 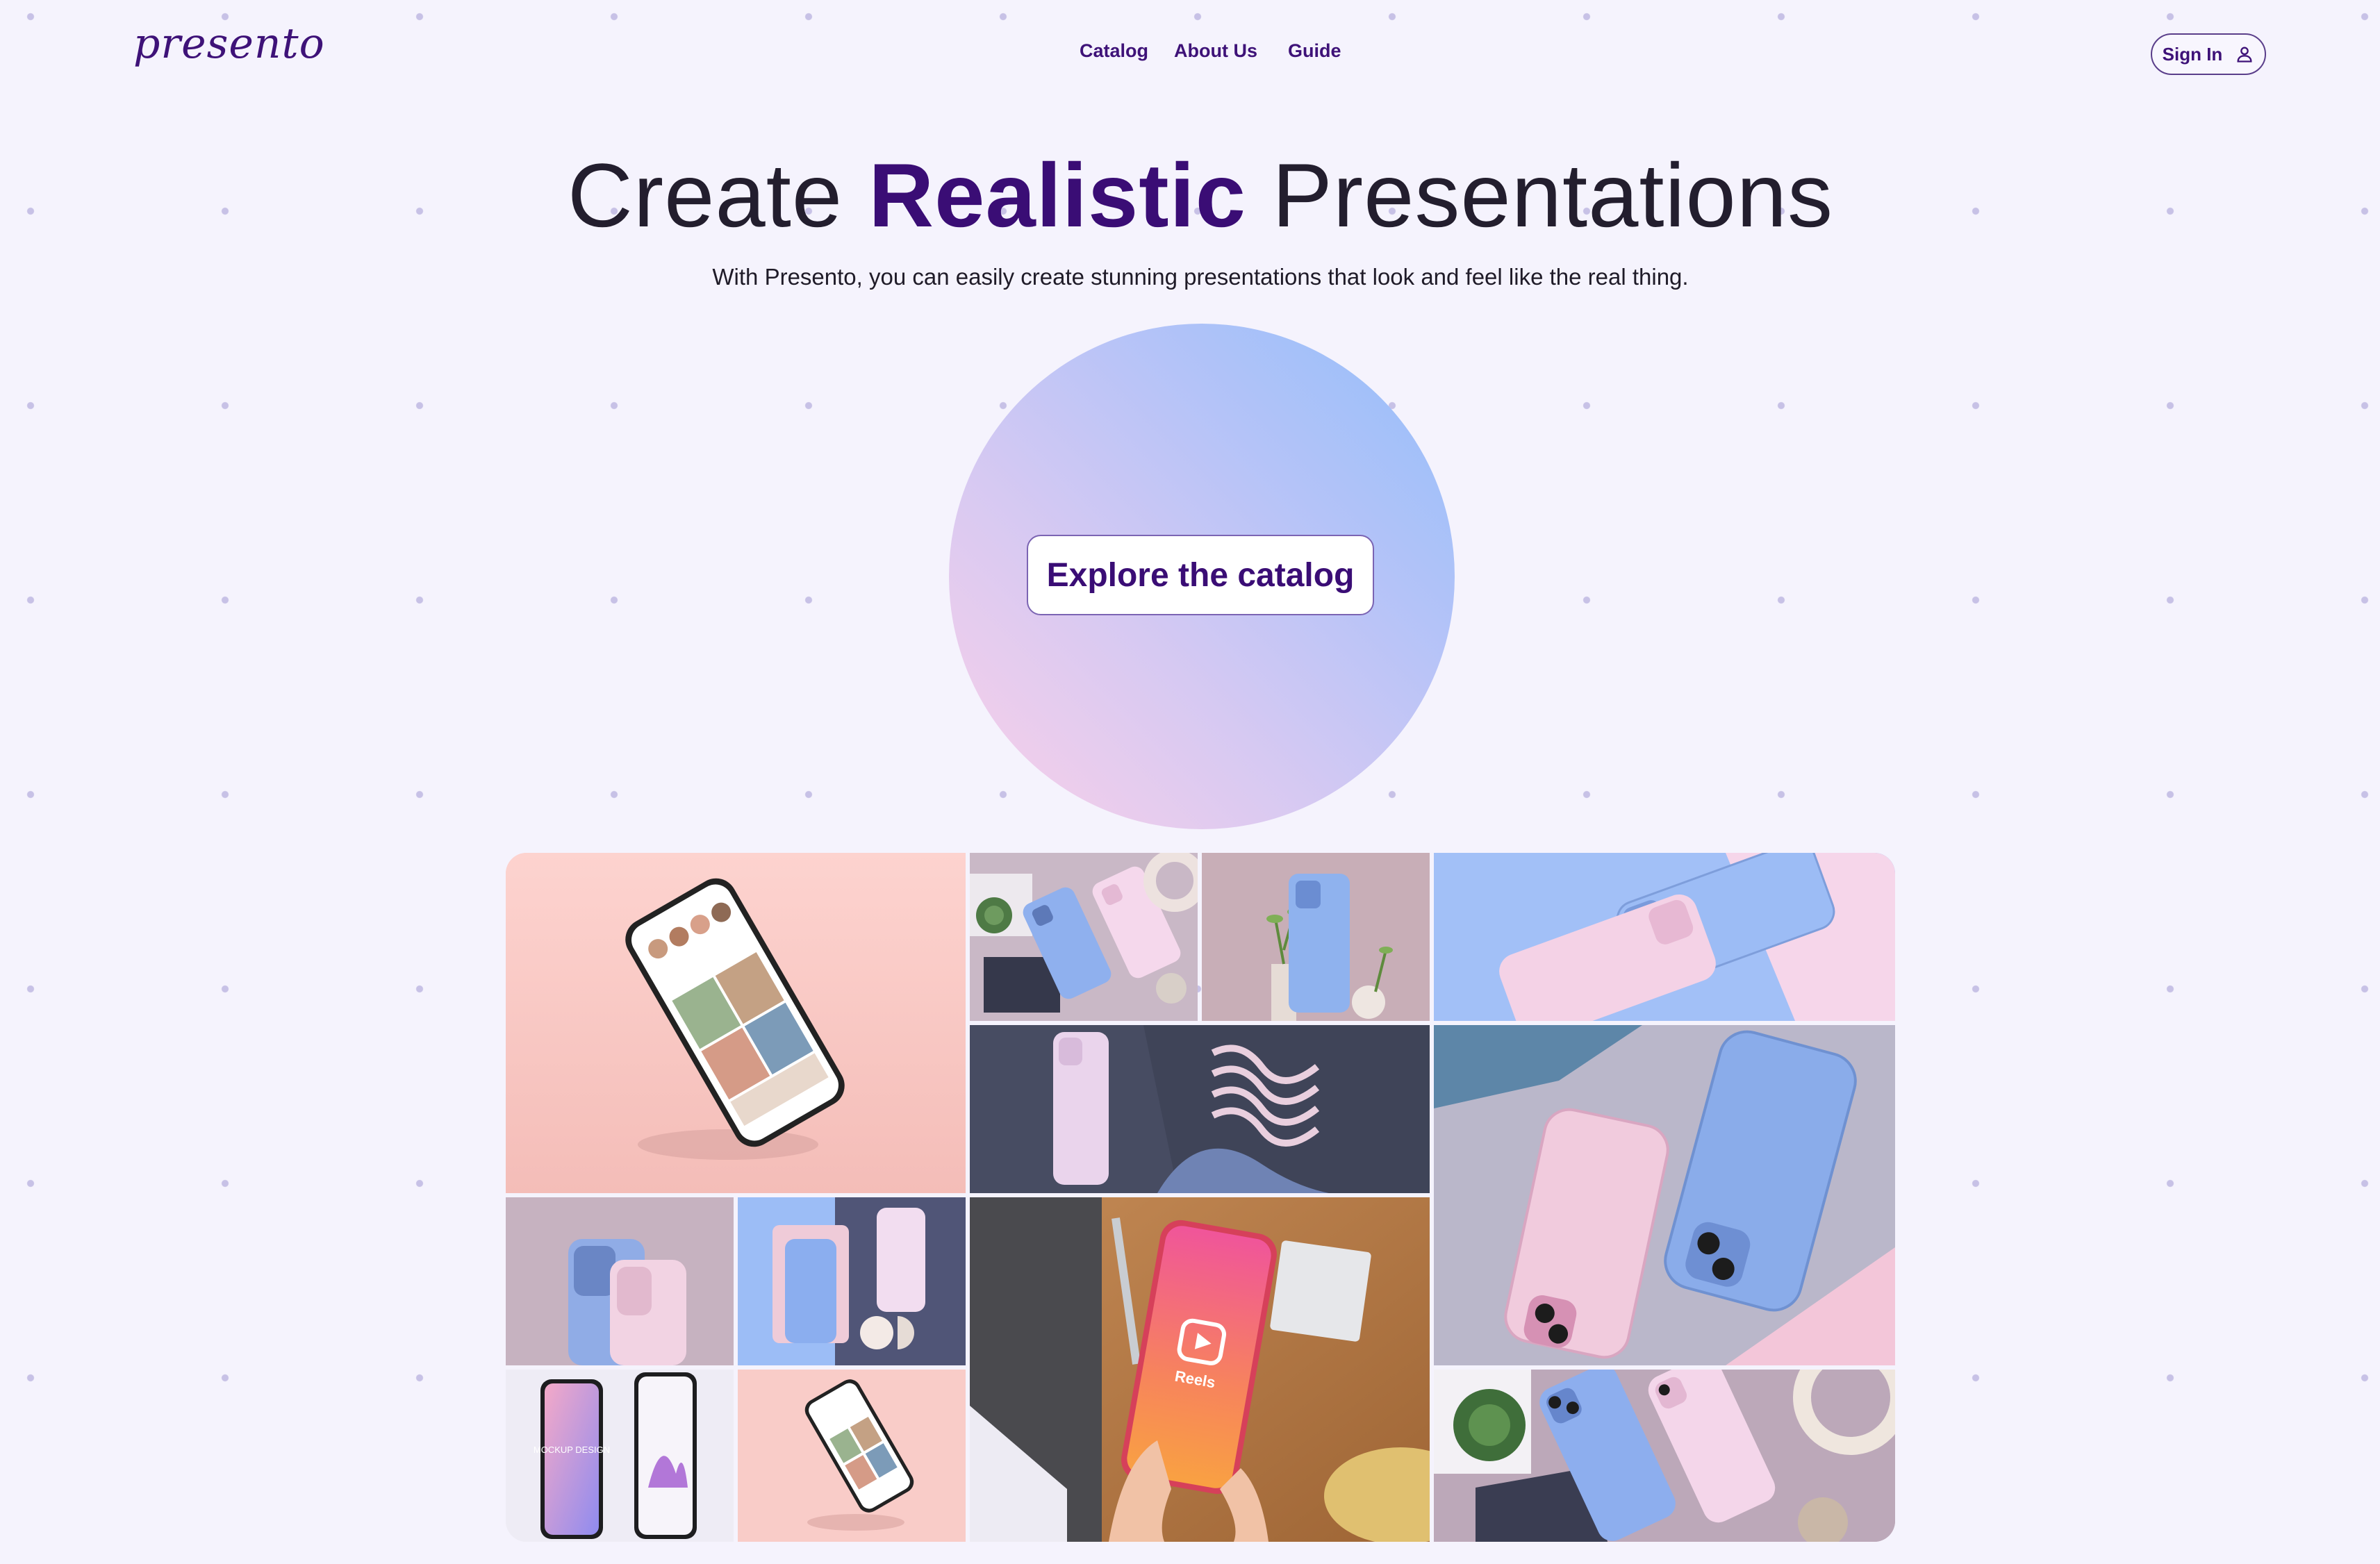 I want to click on nav-link-catalog: Catalog, so click(x=1114, y=51).